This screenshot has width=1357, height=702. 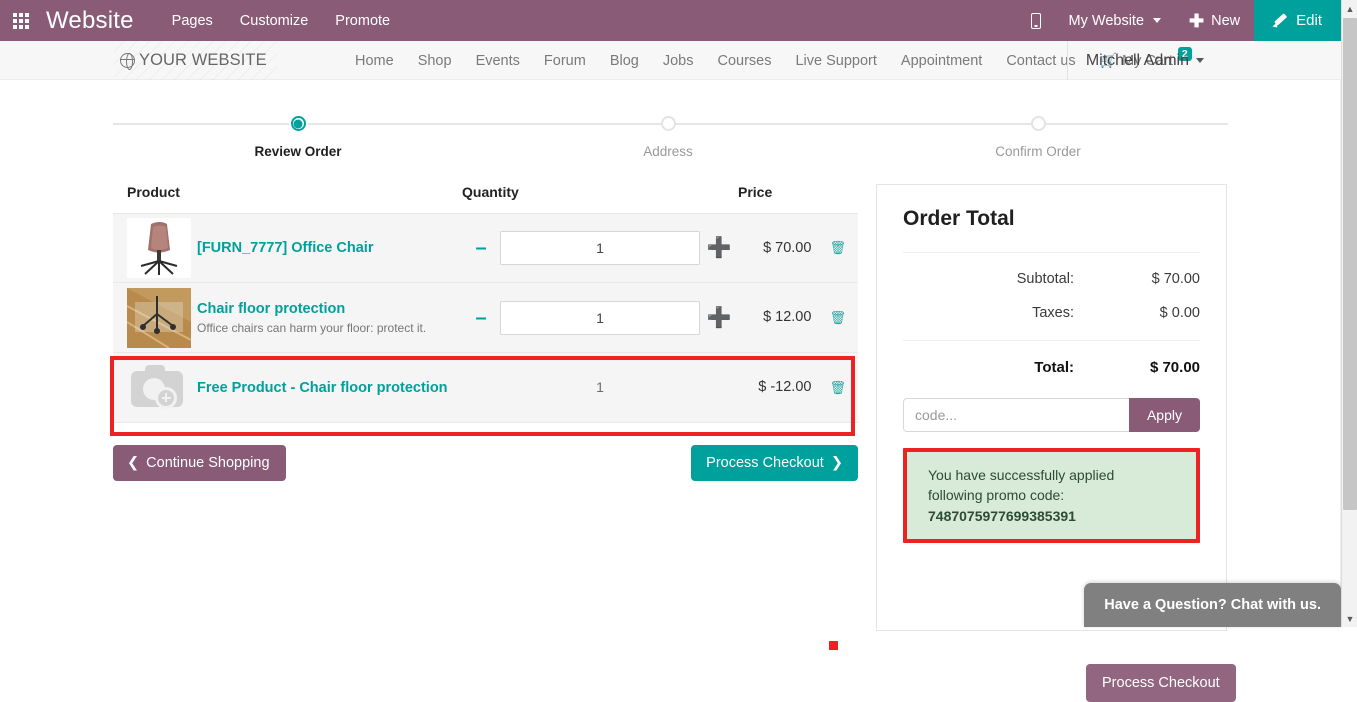 I want to click on page-scrollbar: ▲ ▼, so click(x=1349, y=313).